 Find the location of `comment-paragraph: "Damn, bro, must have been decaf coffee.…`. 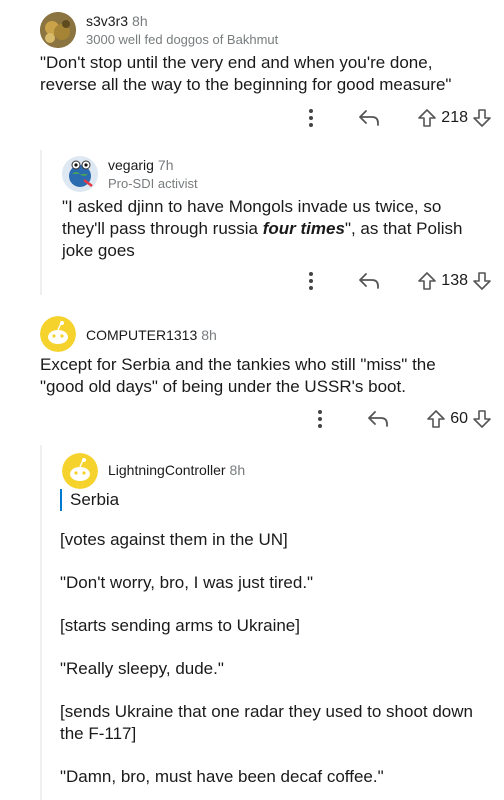

comment-paragraph: "Damn, bro, must have been decaf coffee.… is located at coordinates (222, 776).